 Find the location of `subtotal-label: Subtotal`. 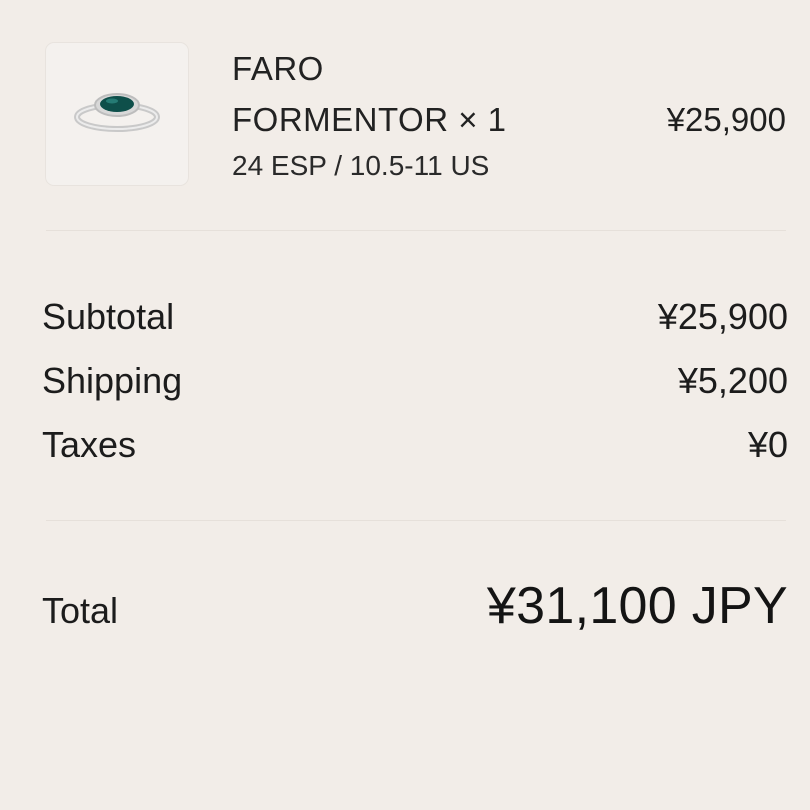

subtotal-label: Subtotal is located at coordinates (108, 316).